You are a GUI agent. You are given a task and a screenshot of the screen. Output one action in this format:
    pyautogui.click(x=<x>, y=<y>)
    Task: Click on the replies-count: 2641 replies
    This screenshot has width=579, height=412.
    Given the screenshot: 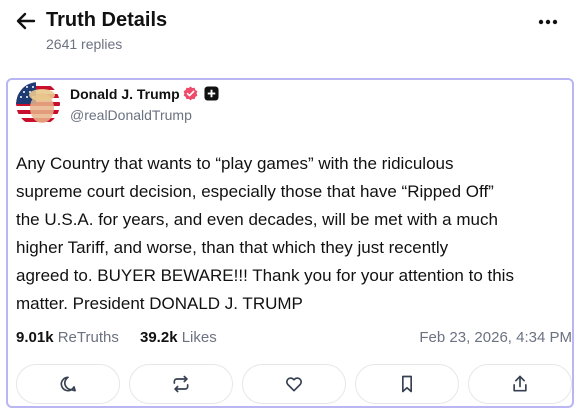 What is the action you would take?
    pyautogui.click(x=84, y=44)
    